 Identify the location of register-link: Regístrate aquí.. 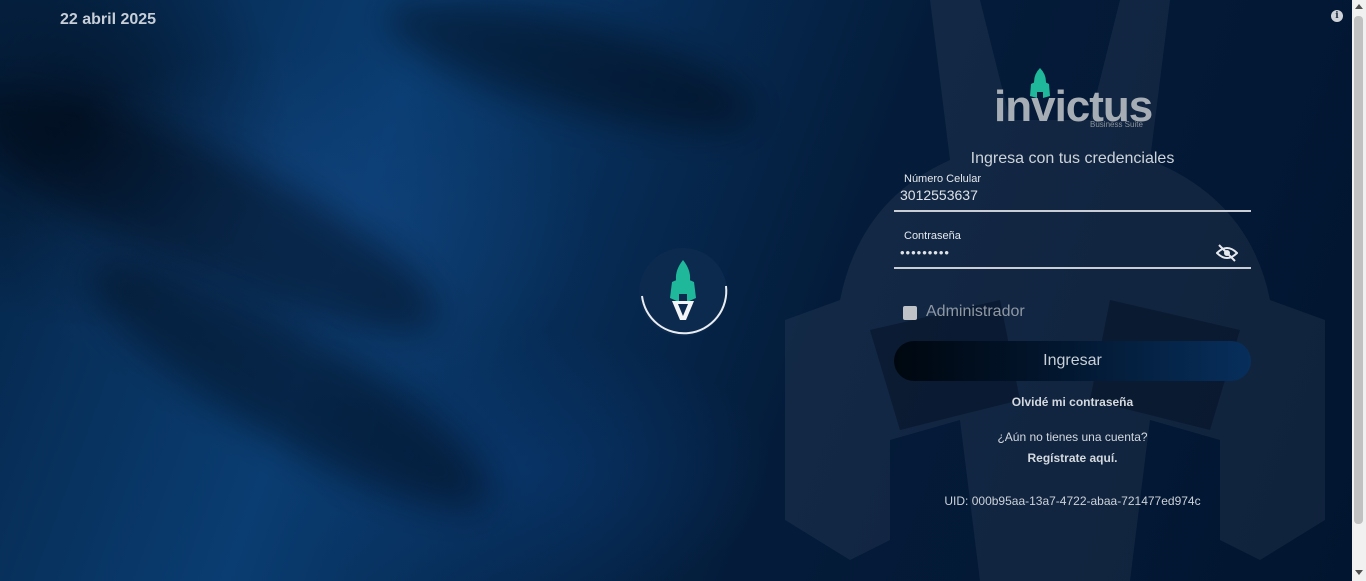
(1072, 458).